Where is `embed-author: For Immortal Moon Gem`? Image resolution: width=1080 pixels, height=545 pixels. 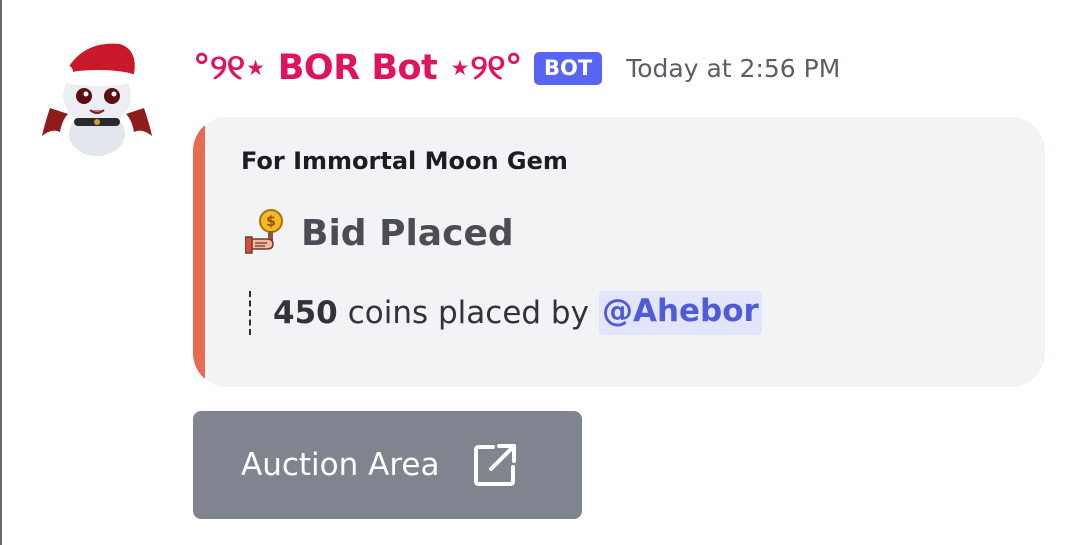 embed-author: For Immortal Moon Gem is located at coordinates (404, 161).